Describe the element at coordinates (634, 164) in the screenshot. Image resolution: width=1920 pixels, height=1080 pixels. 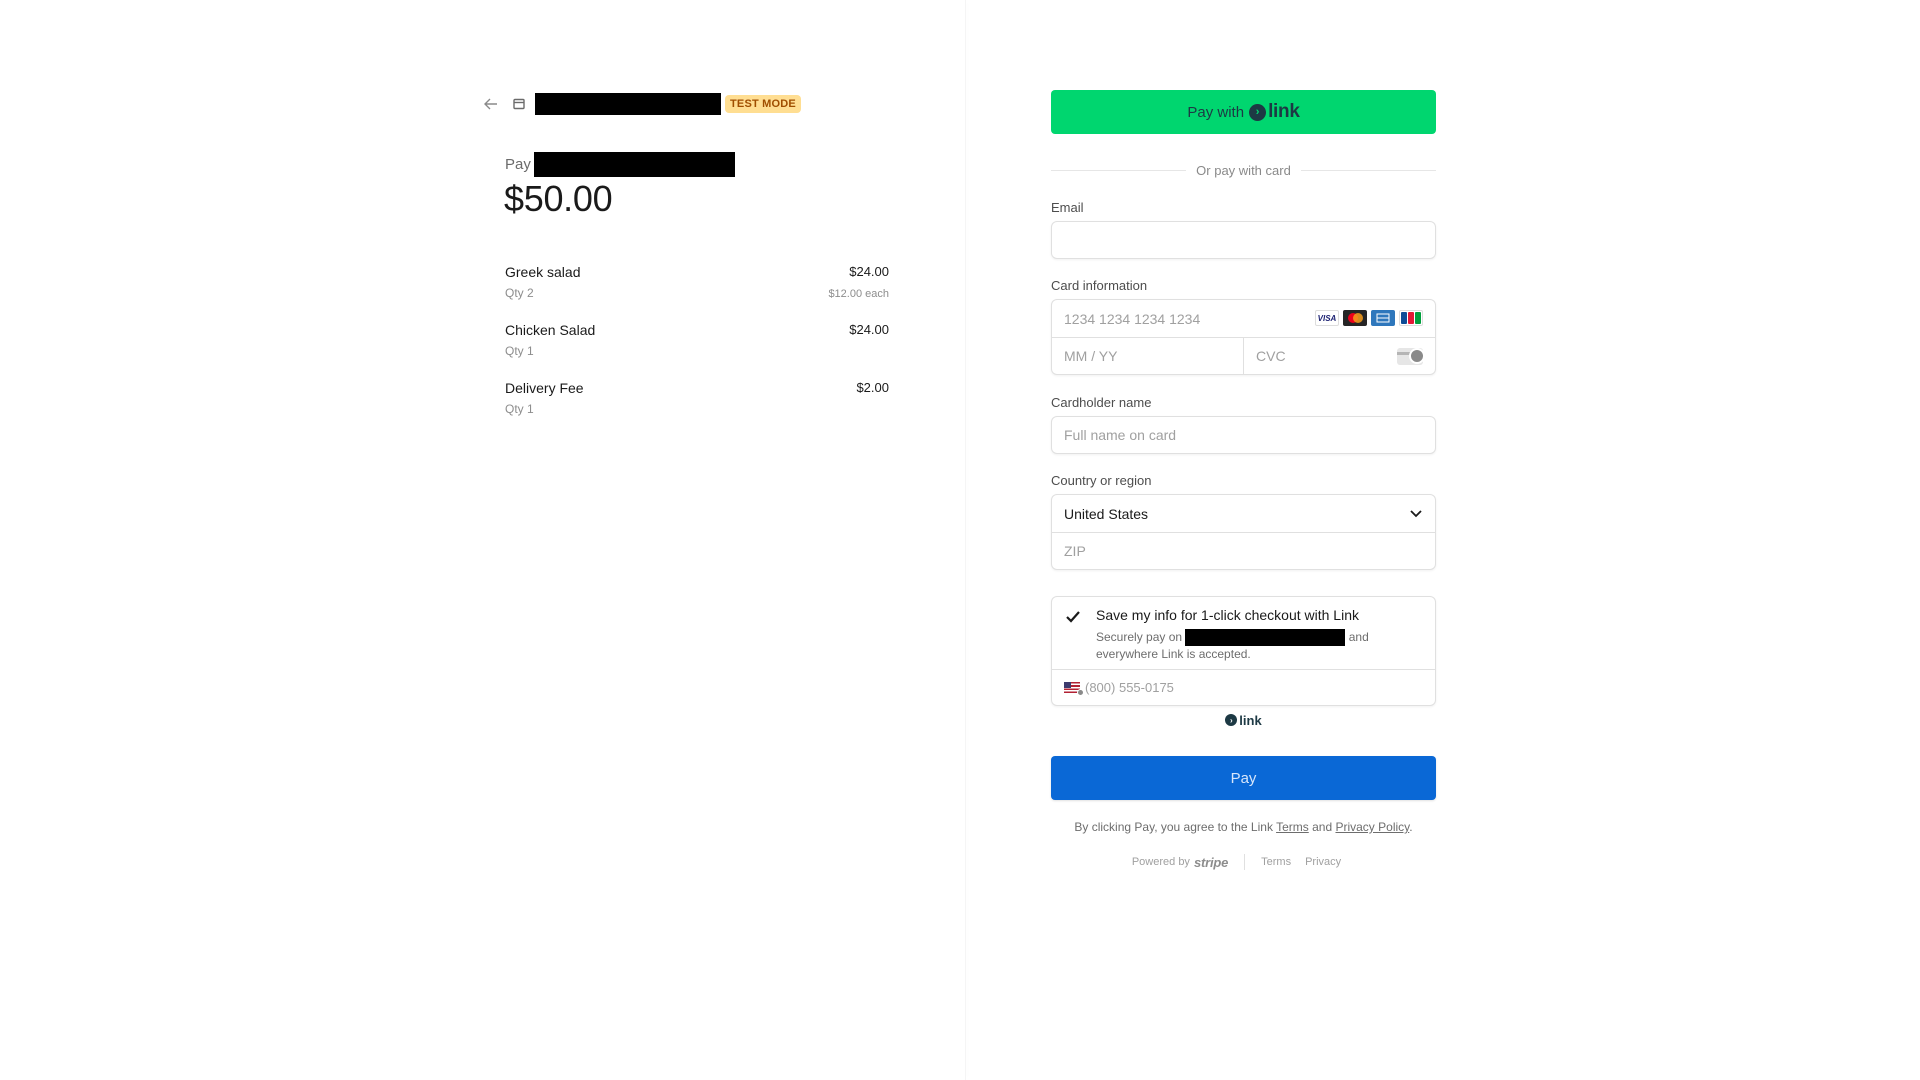
I see `pay-merchant-redacted` at that location.